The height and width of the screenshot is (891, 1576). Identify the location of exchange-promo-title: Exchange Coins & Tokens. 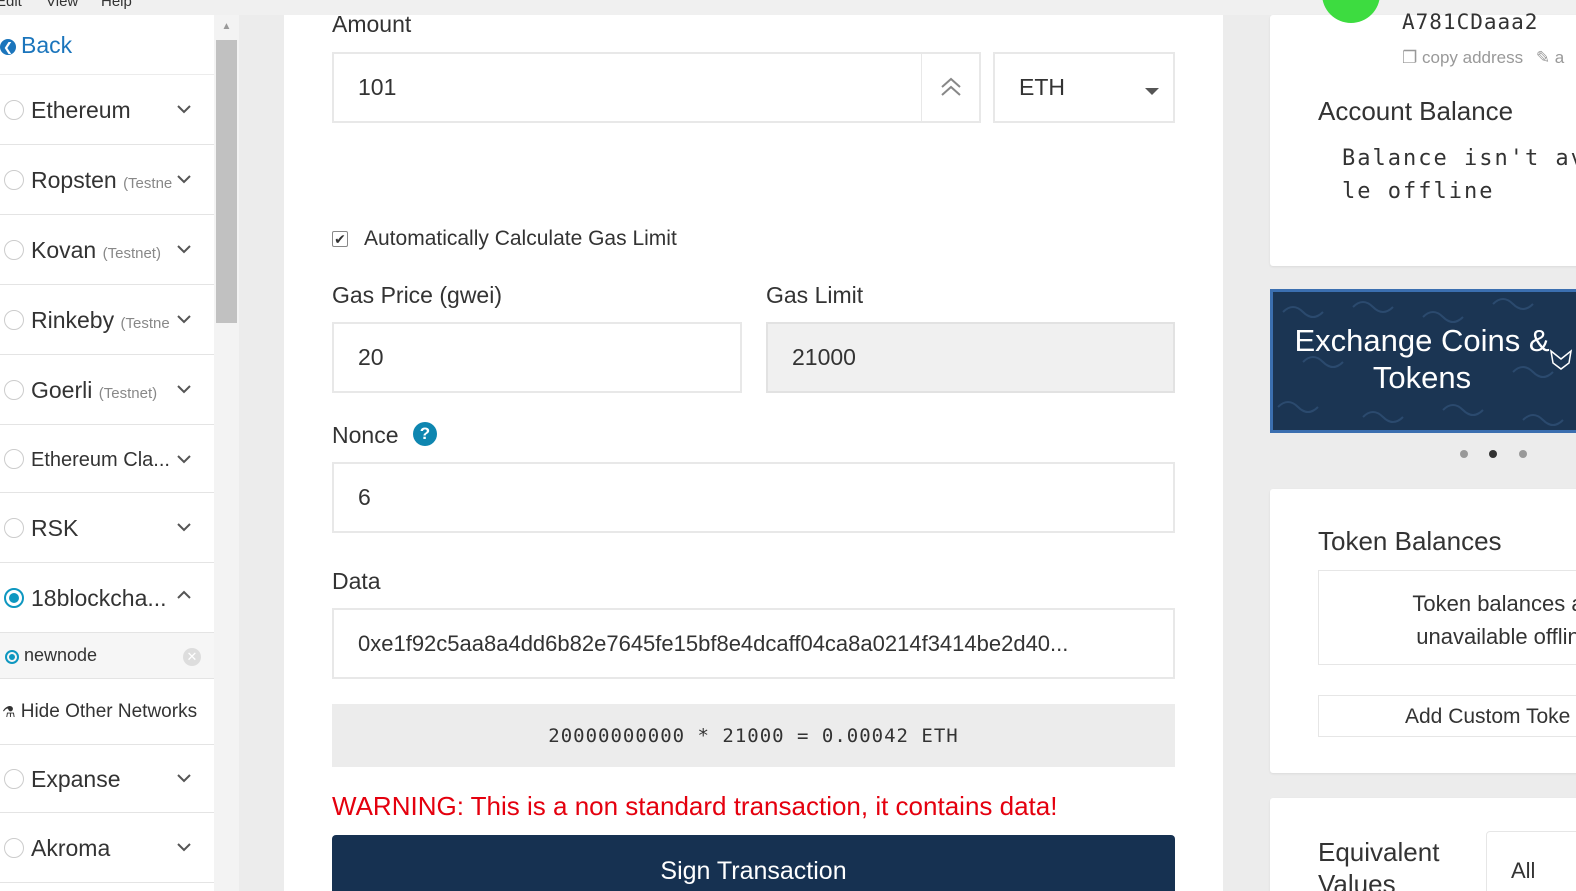
(1422, 359).